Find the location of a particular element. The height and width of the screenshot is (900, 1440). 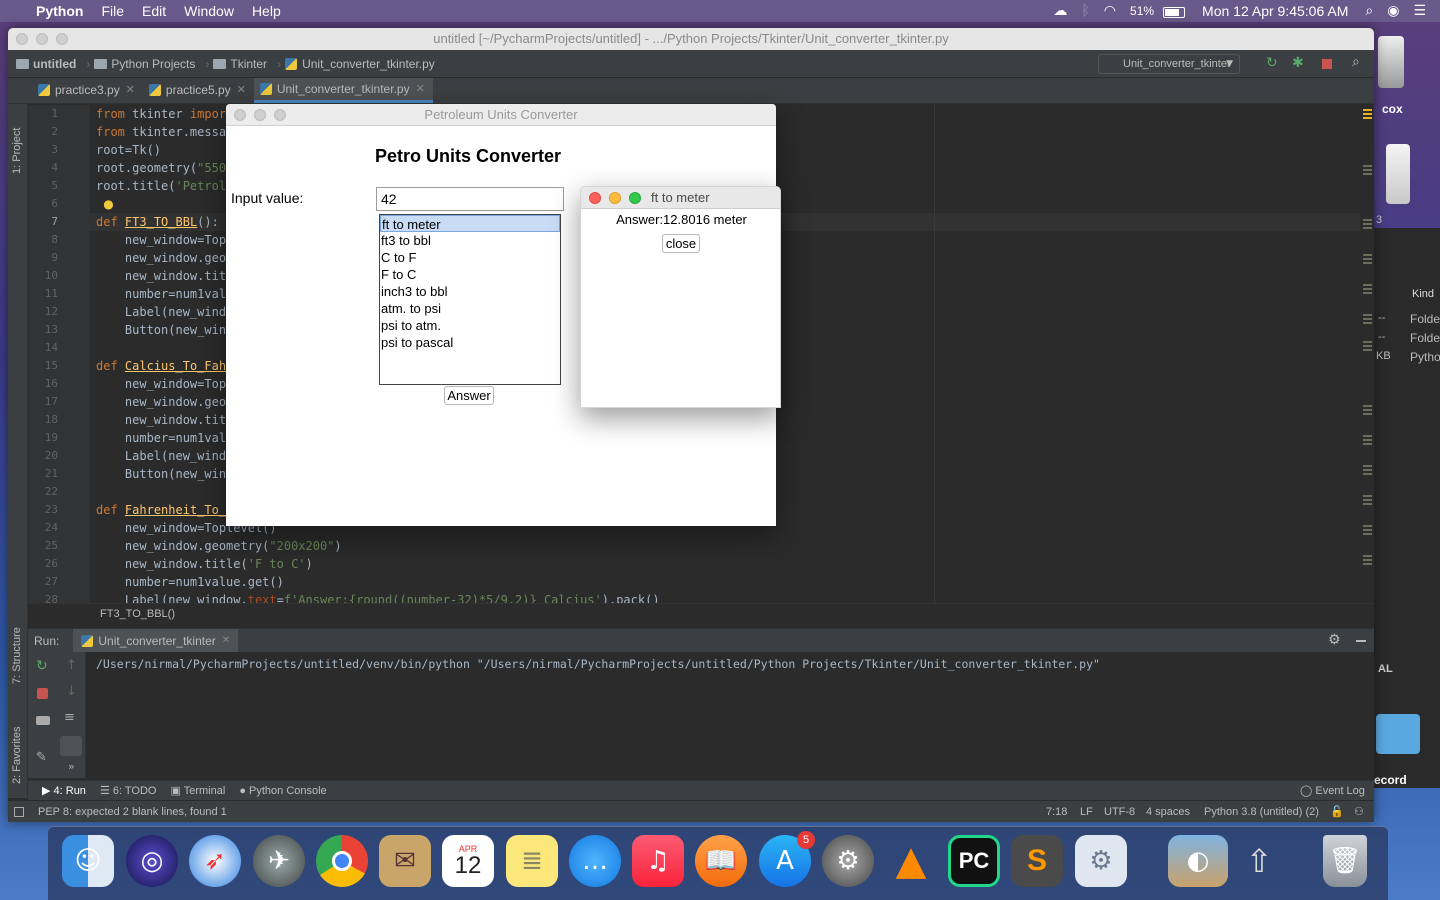

sublime-text-icon: S is located at coordinates (1037, 861).